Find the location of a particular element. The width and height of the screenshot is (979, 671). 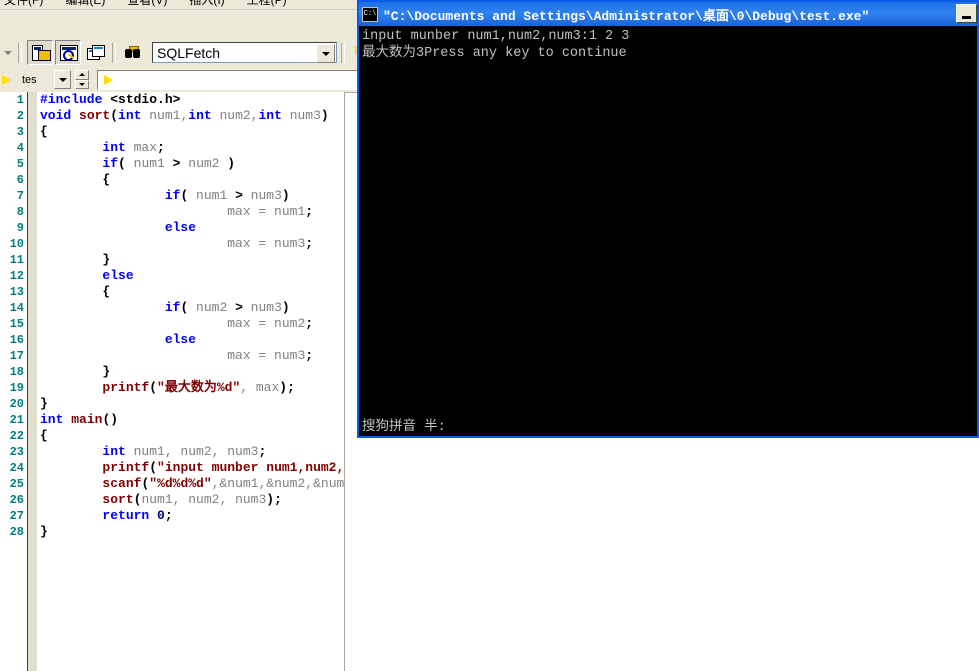

console-line: 最大数为3Press any key to continue is located at coordinates (494, 53).